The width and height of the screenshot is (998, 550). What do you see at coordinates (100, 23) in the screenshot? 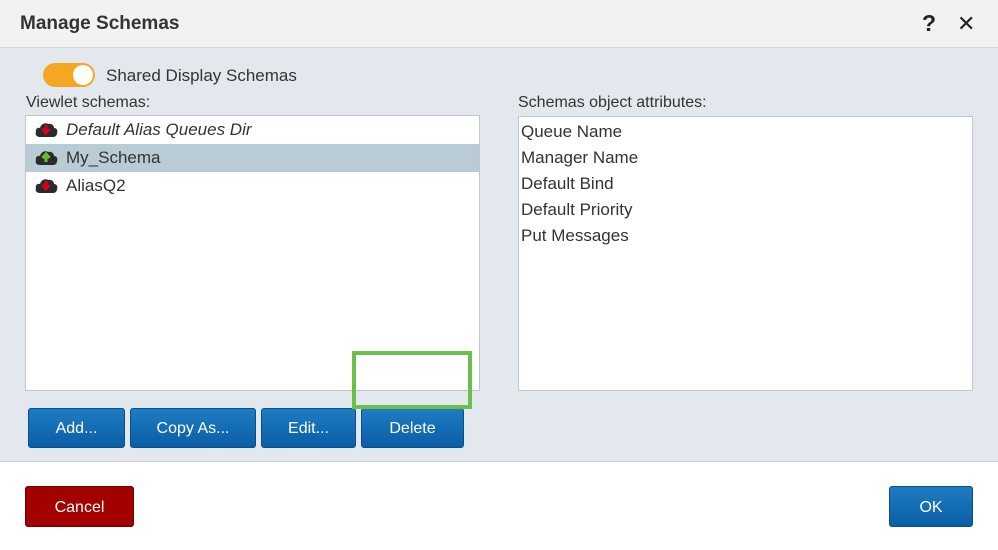
I see `dialog-title: Manage Schemas` at bounding box center [100, 23].